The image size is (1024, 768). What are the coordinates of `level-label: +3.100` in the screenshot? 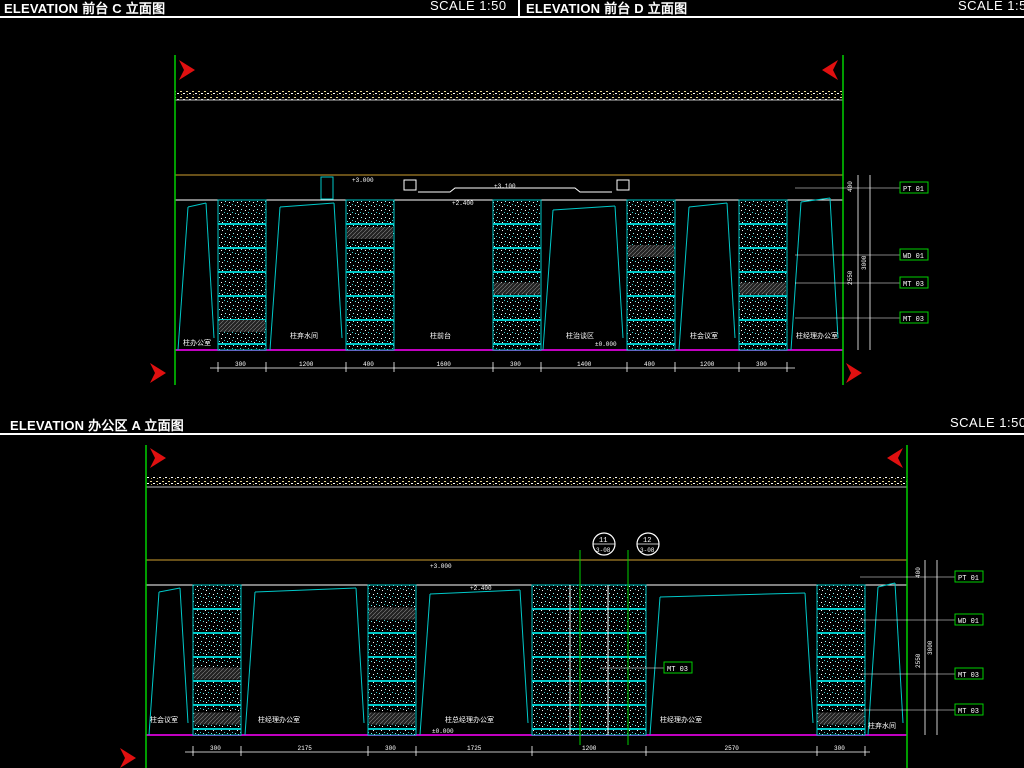 It's located at (505, 186).